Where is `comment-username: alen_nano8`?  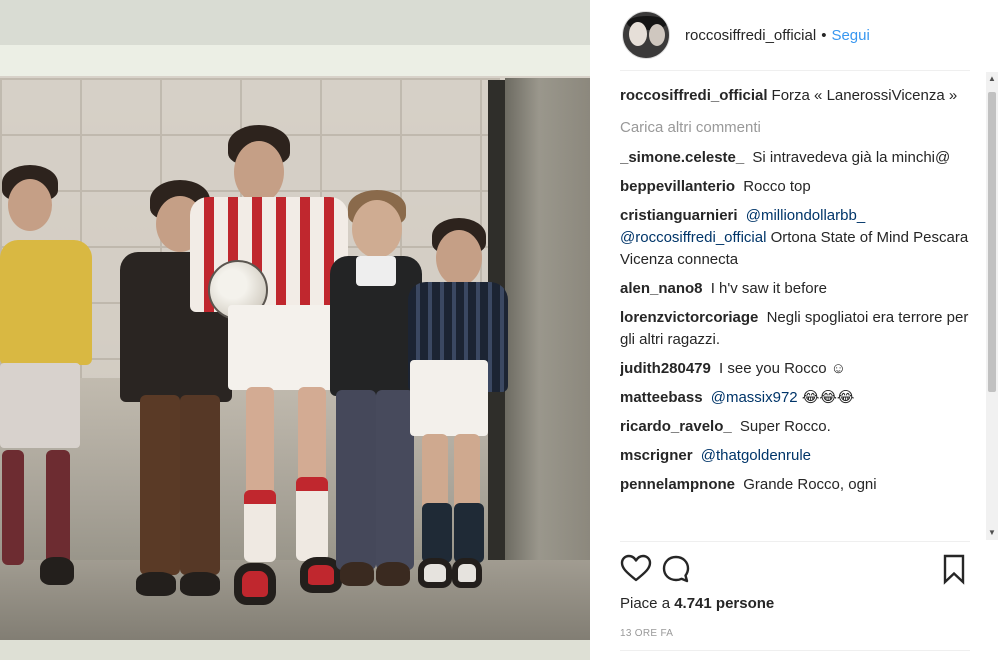
comment-username: alen_nano8 is located at coordinates (661, 288).